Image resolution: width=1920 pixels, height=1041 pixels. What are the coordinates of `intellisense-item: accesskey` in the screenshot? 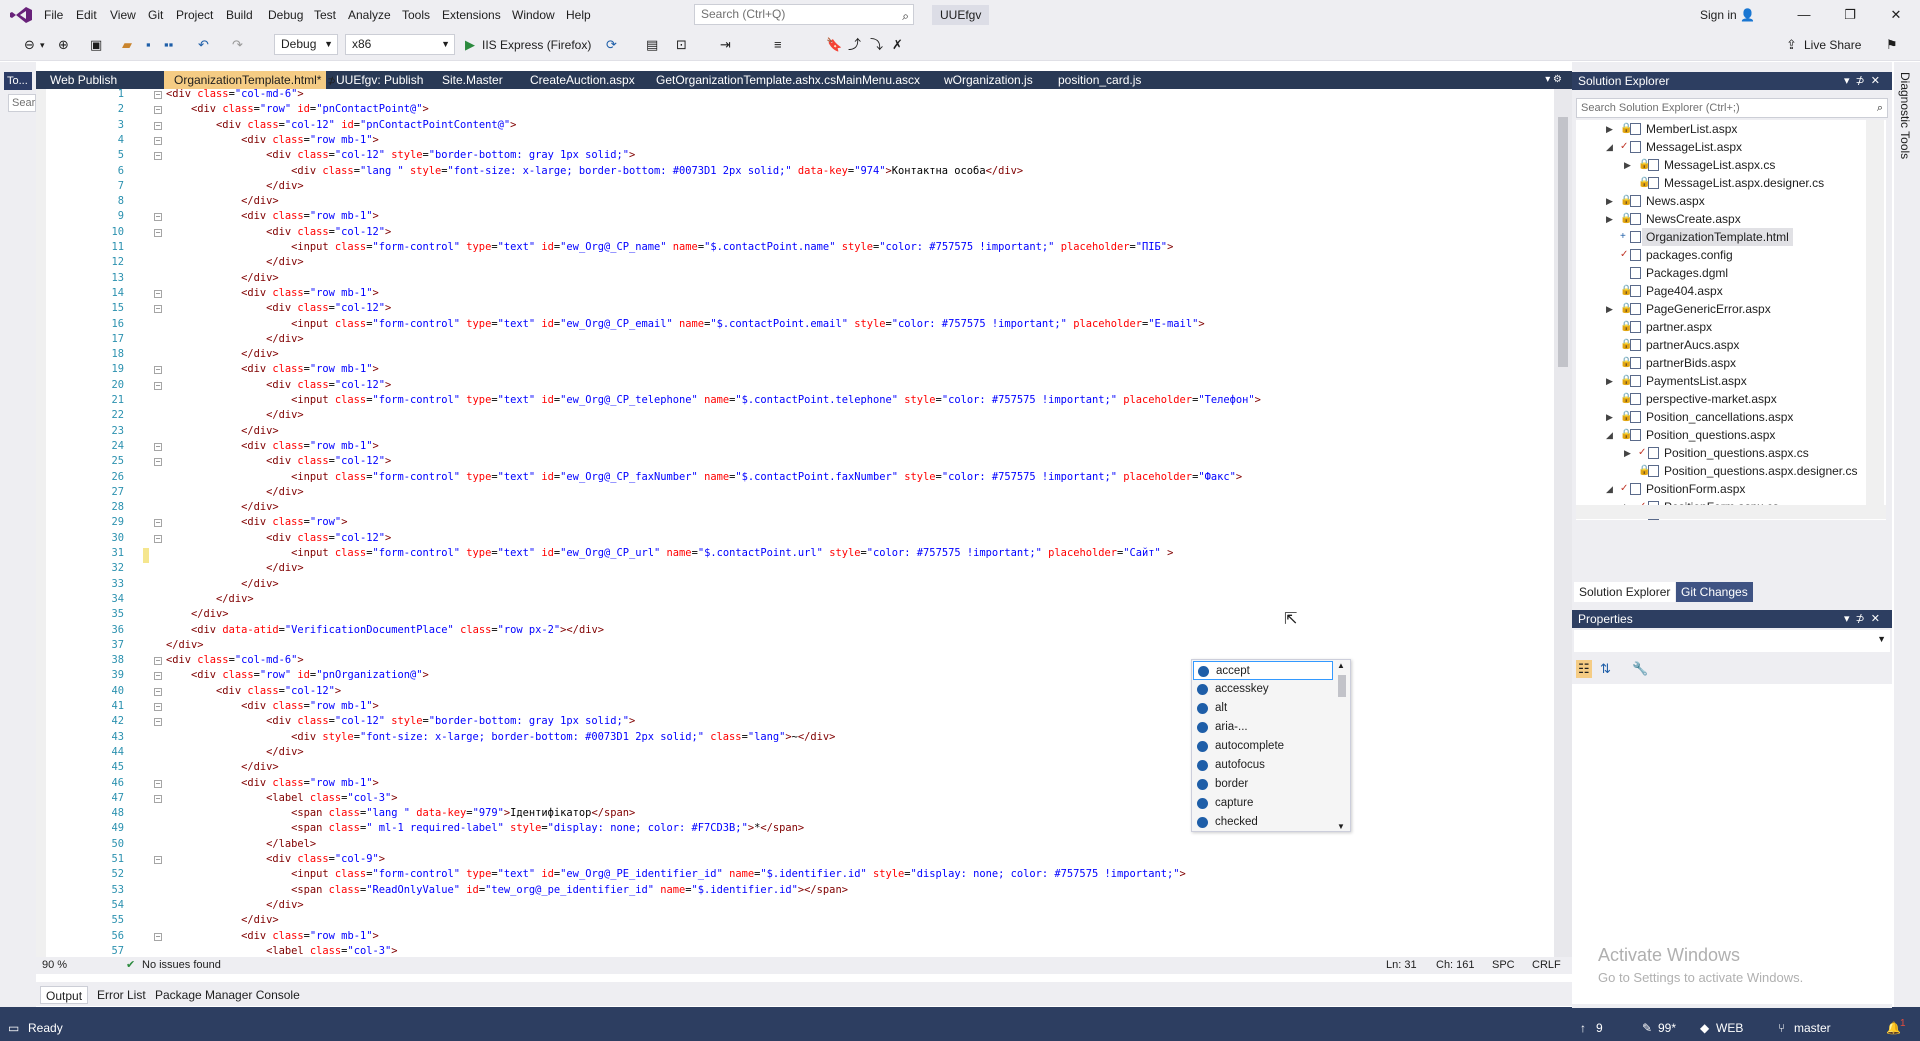 It's located at (1263, 689).